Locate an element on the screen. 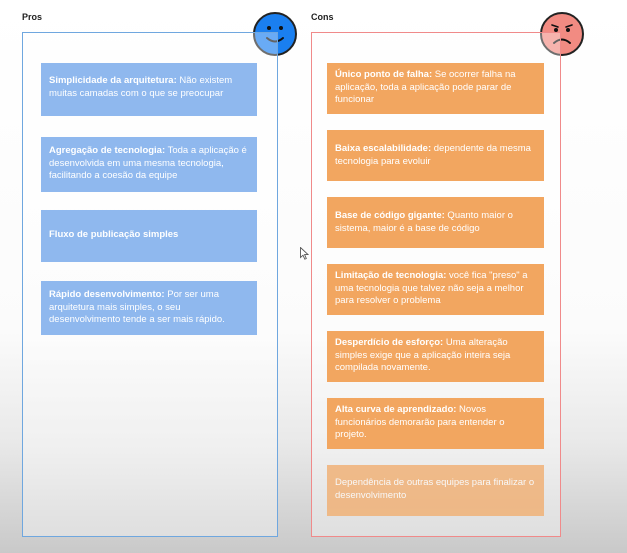 This screenshot has height=553, width=627. mouse-pointer-icon is located at coordinates (305, 255).